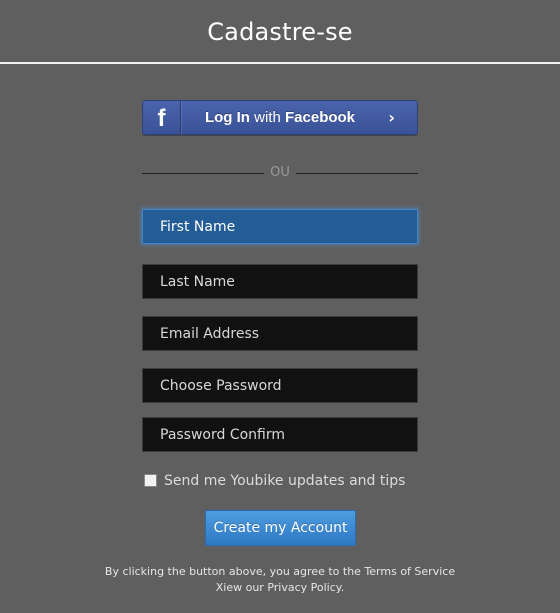  I want to click on facebook-login-label: Log In with Facebook, so click(280, 117).